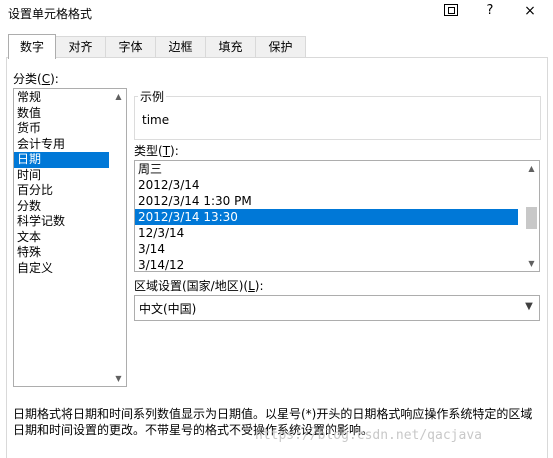 This screenshot has height=458, width=553. I want to click on restore-icon, so click(451, 10).